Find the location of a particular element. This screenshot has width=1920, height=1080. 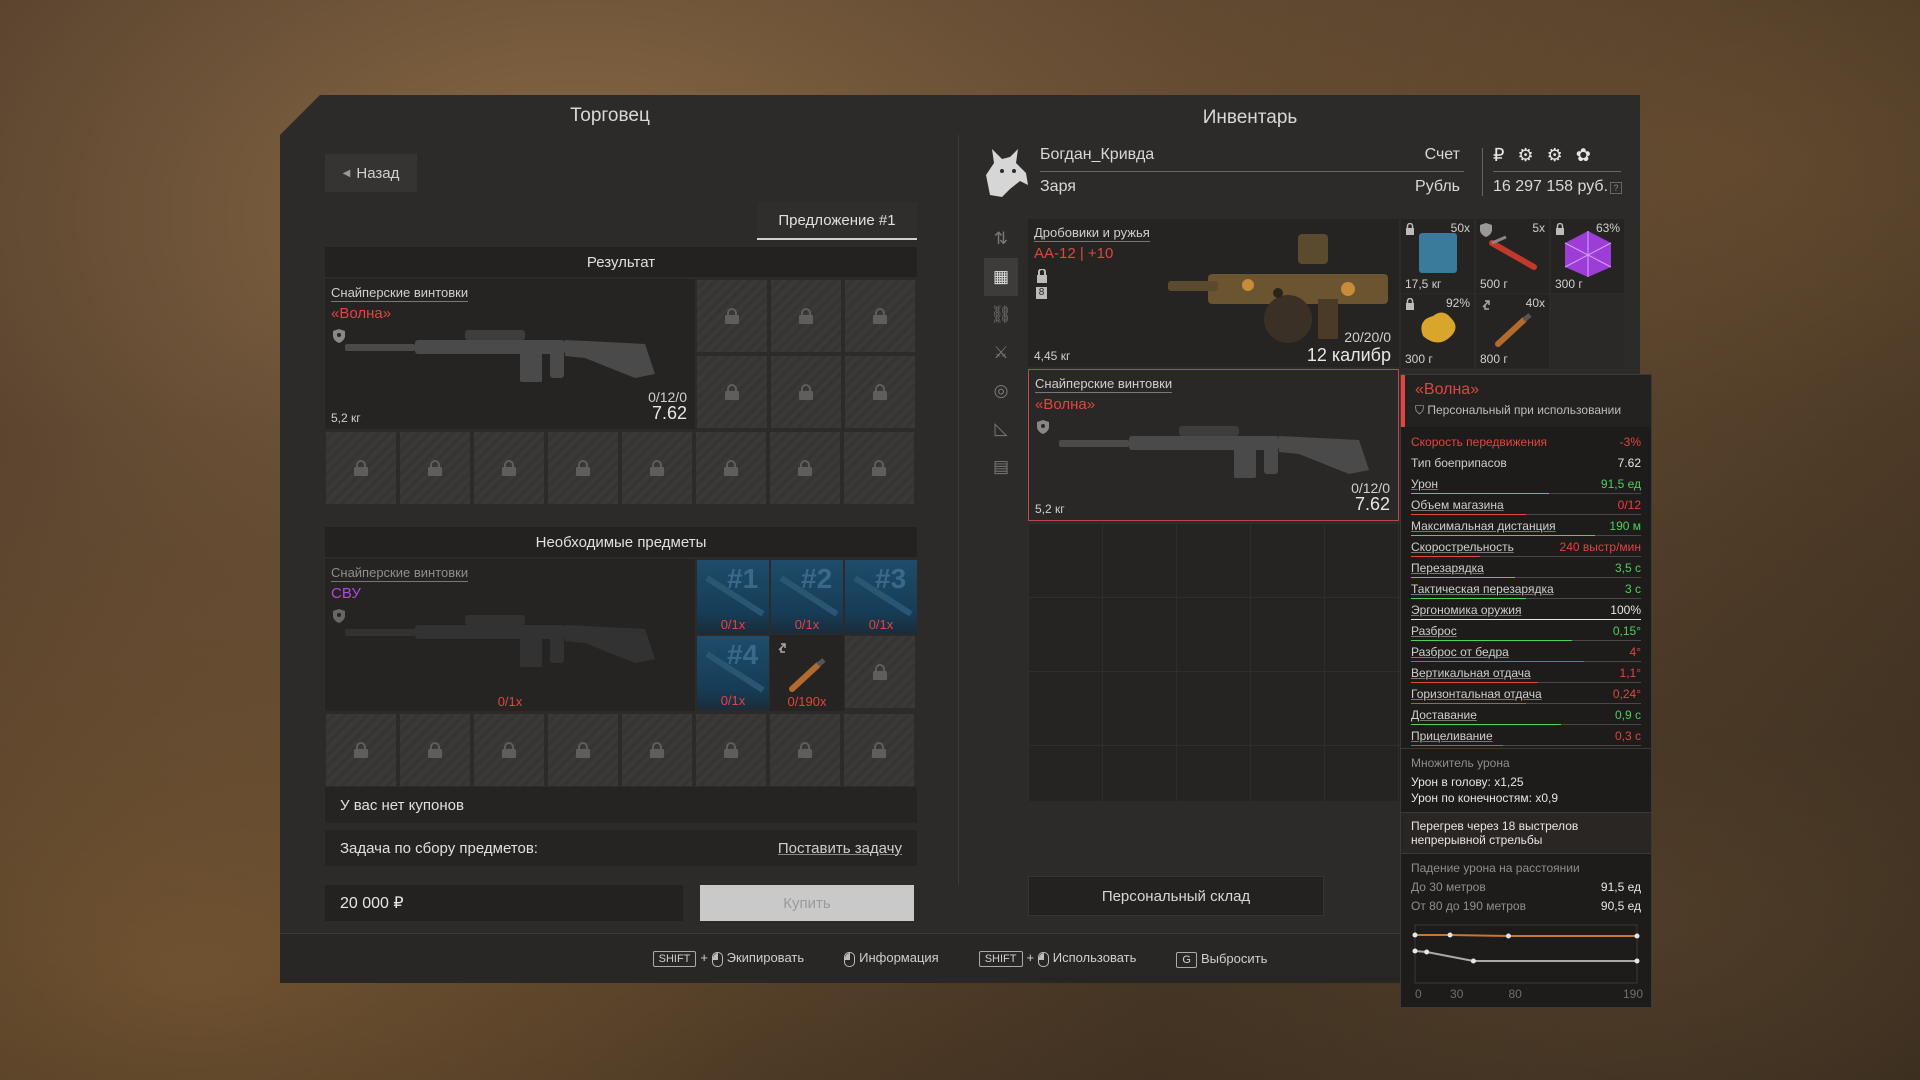

falloff-point is located at coordinates (1427, 952).